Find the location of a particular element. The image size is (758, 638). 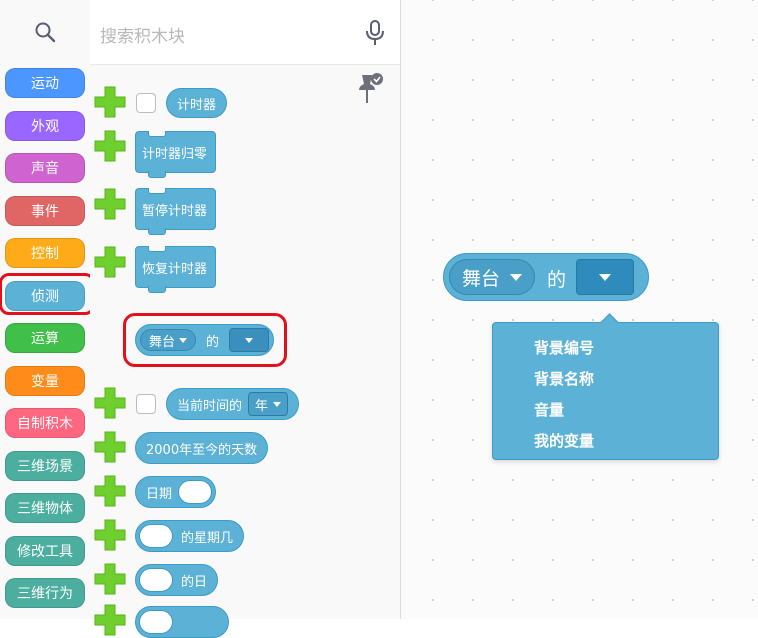

category-looks: 外观 is located at coordinates (45, 126).